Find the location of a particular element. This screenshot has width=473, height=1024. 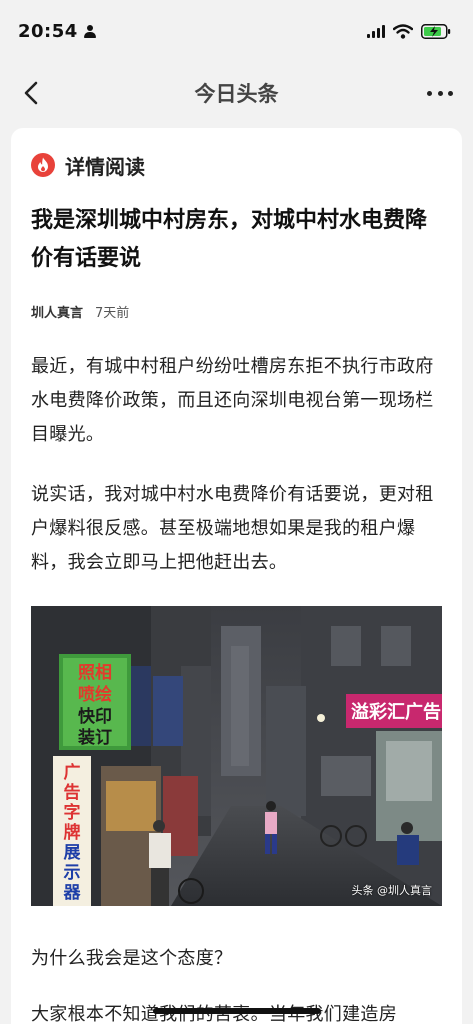

svg-text: 字 is located at coordinates (72, 812).